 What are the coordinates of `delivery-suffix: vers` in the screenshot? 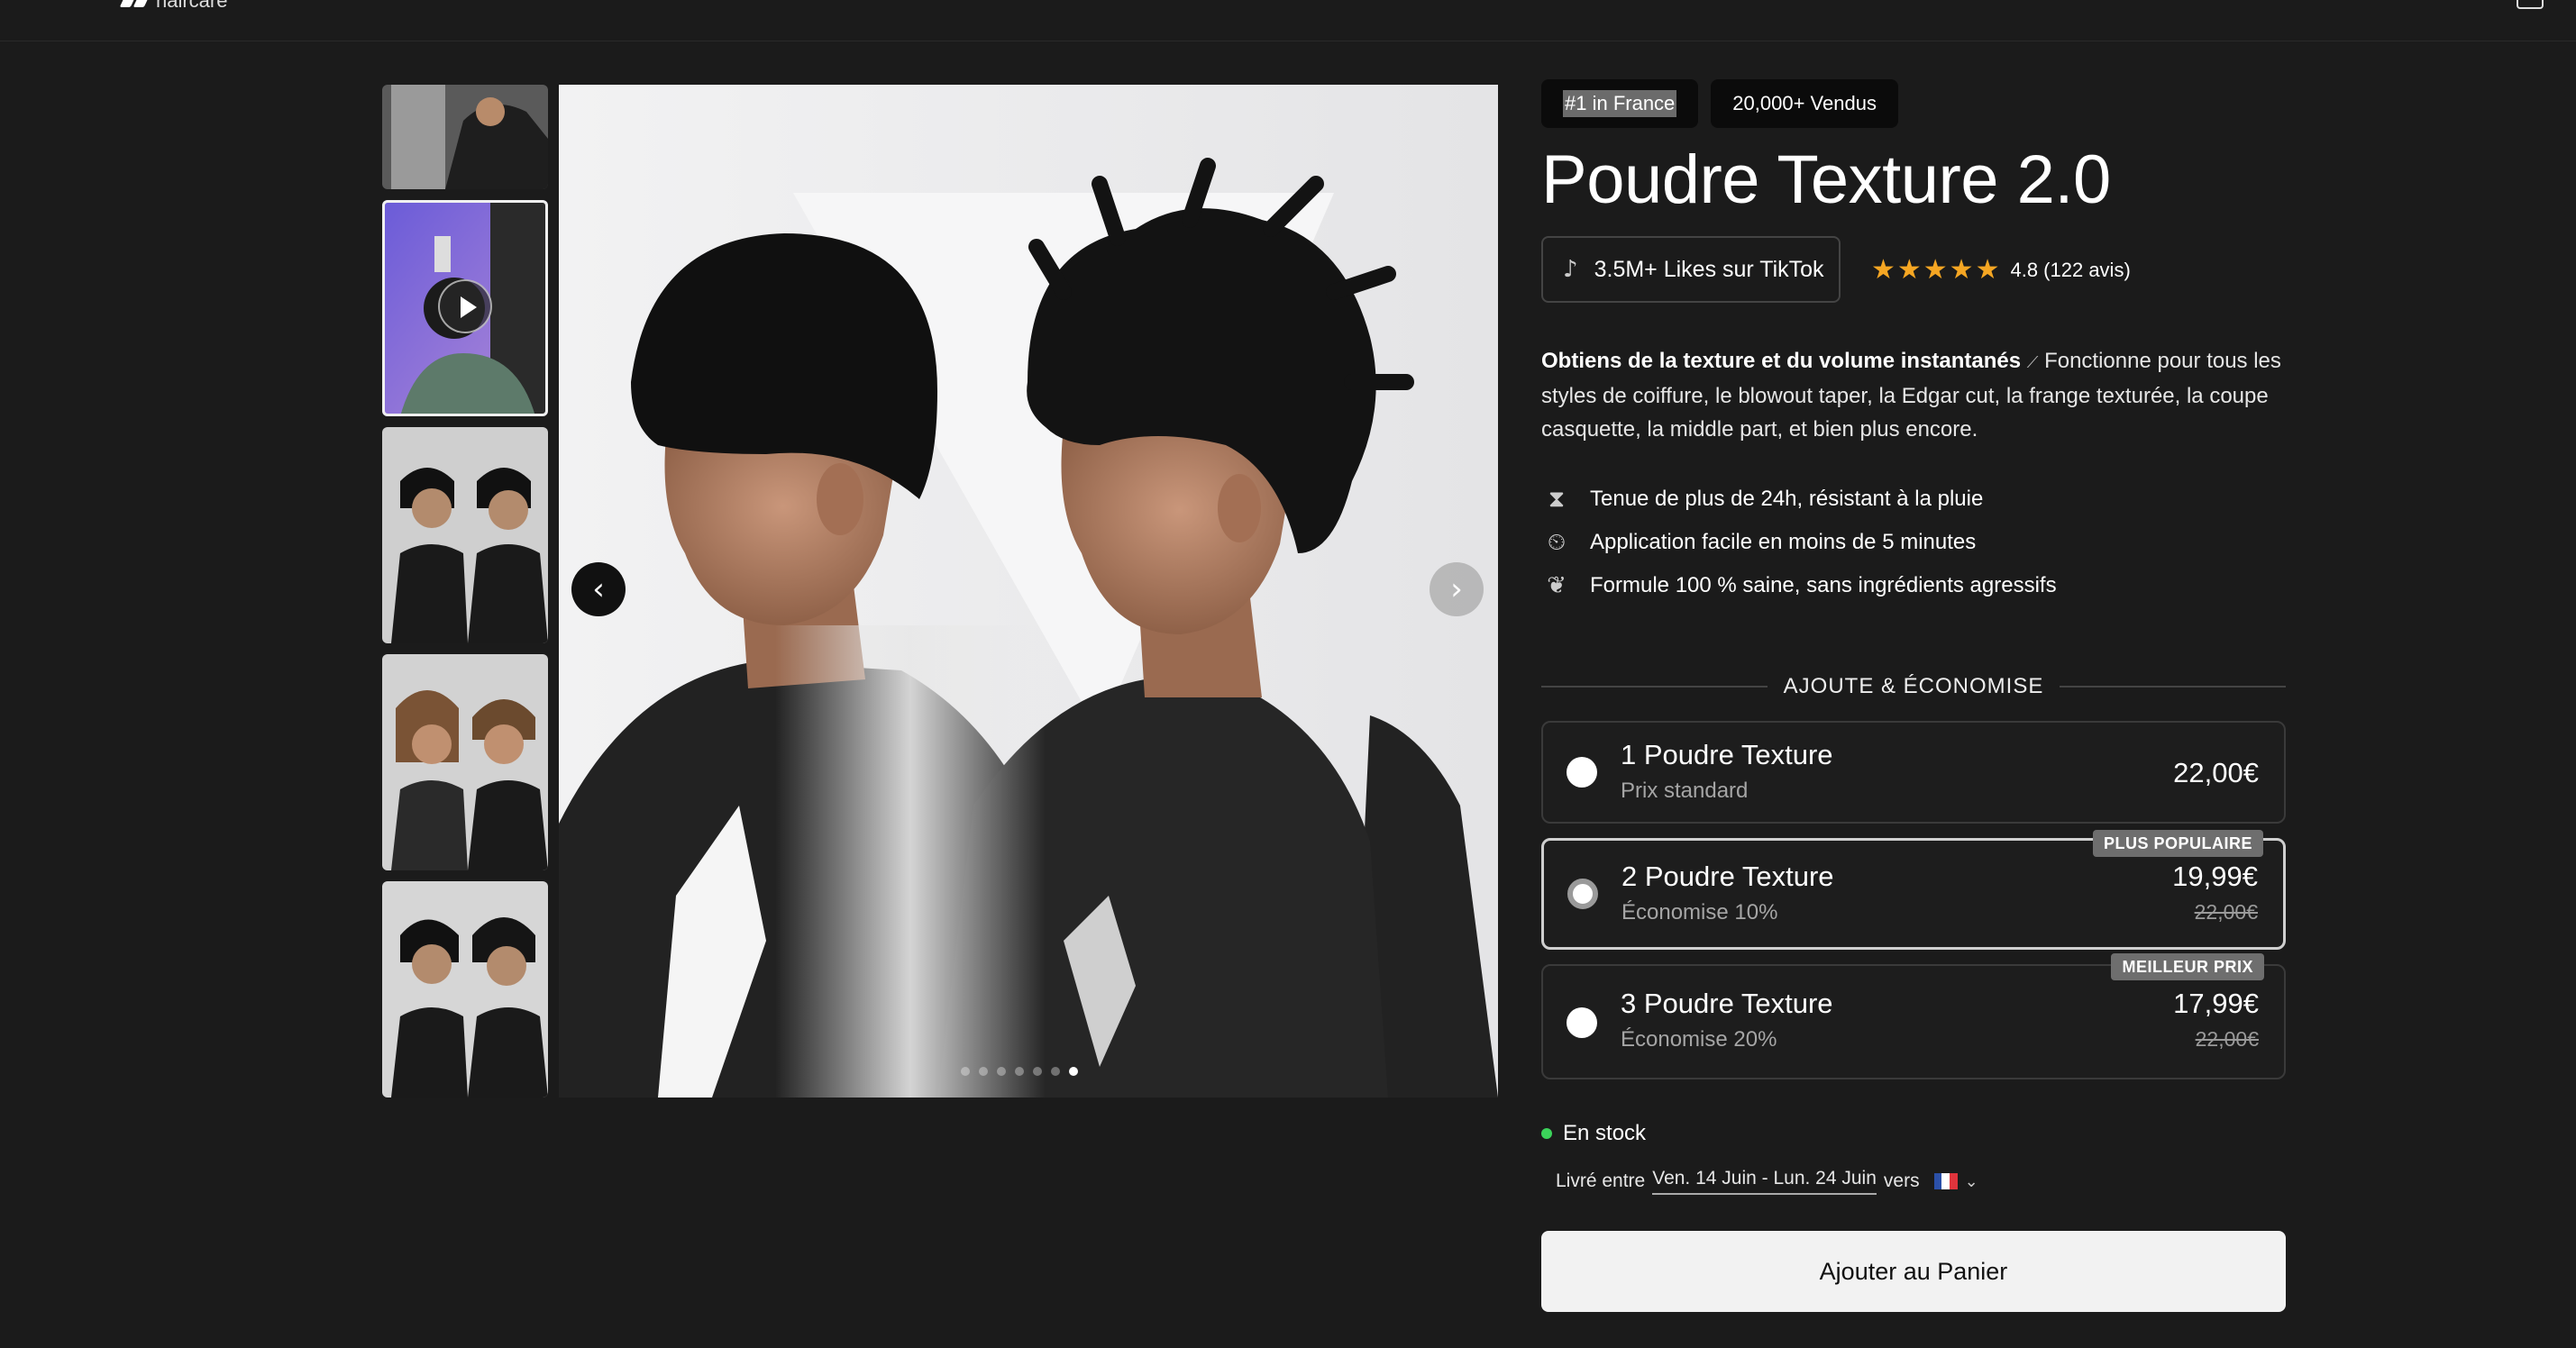 It's located at (1901, 1180).